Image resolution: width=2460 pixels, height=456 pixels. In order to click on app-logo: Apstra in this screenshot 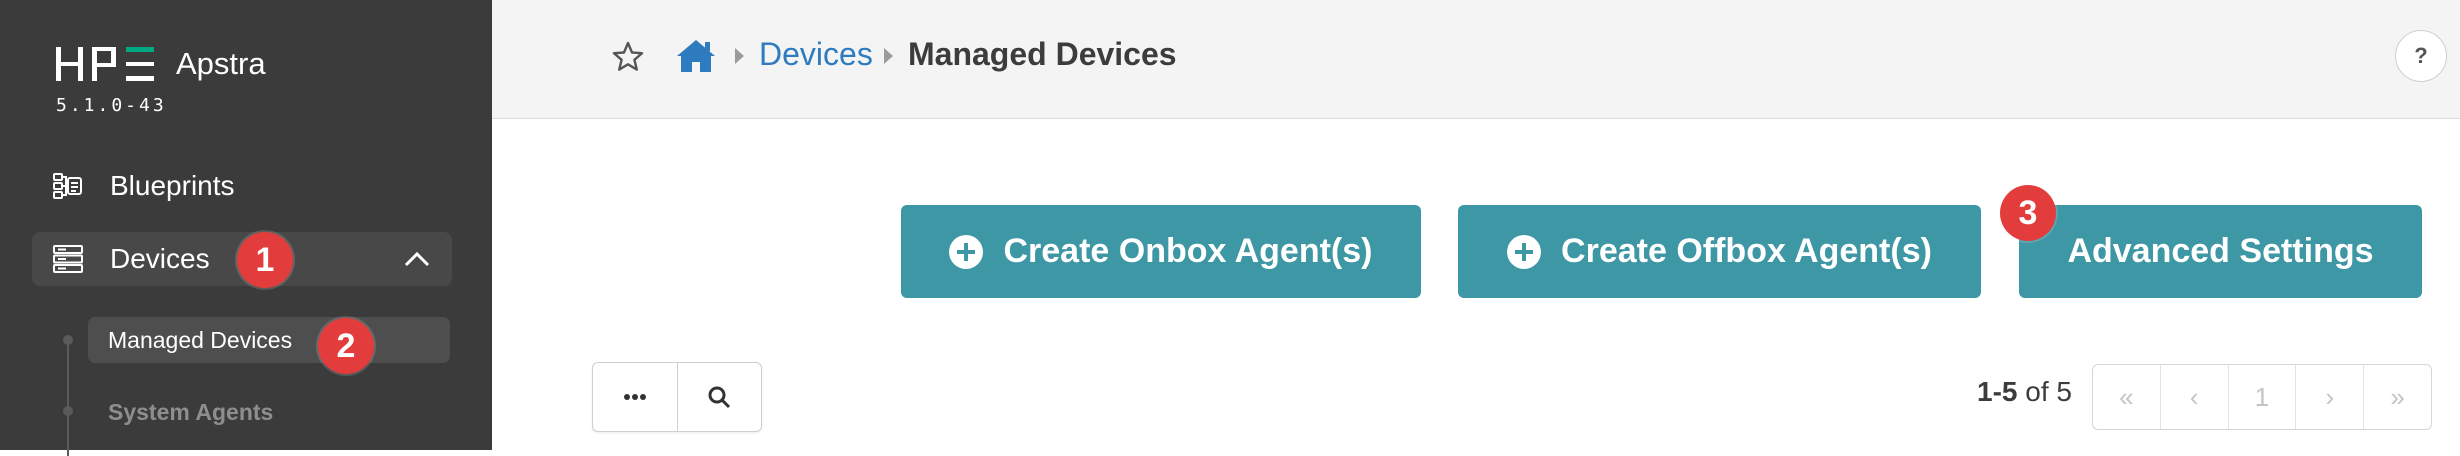, I will do `click(161, 64)`.